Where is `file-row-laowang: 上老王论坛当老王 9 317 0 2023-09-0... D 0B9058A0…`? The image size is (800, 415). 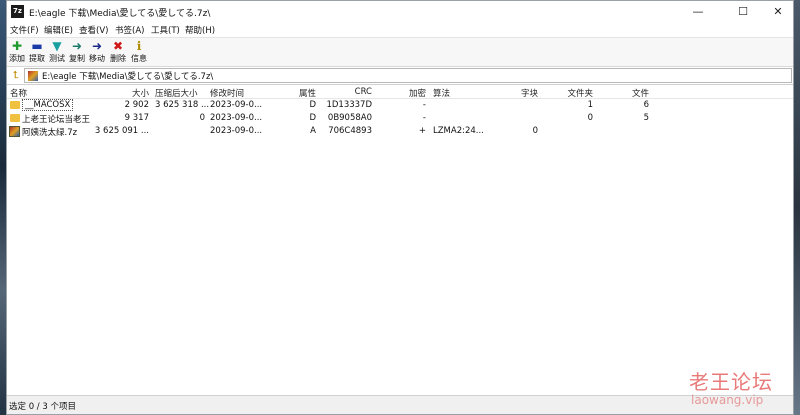 file-row-laowang: 上老王论坛当老王 9 317 0 2023-09-0... D 0B9058A0… is located at coordinates (400, 118).